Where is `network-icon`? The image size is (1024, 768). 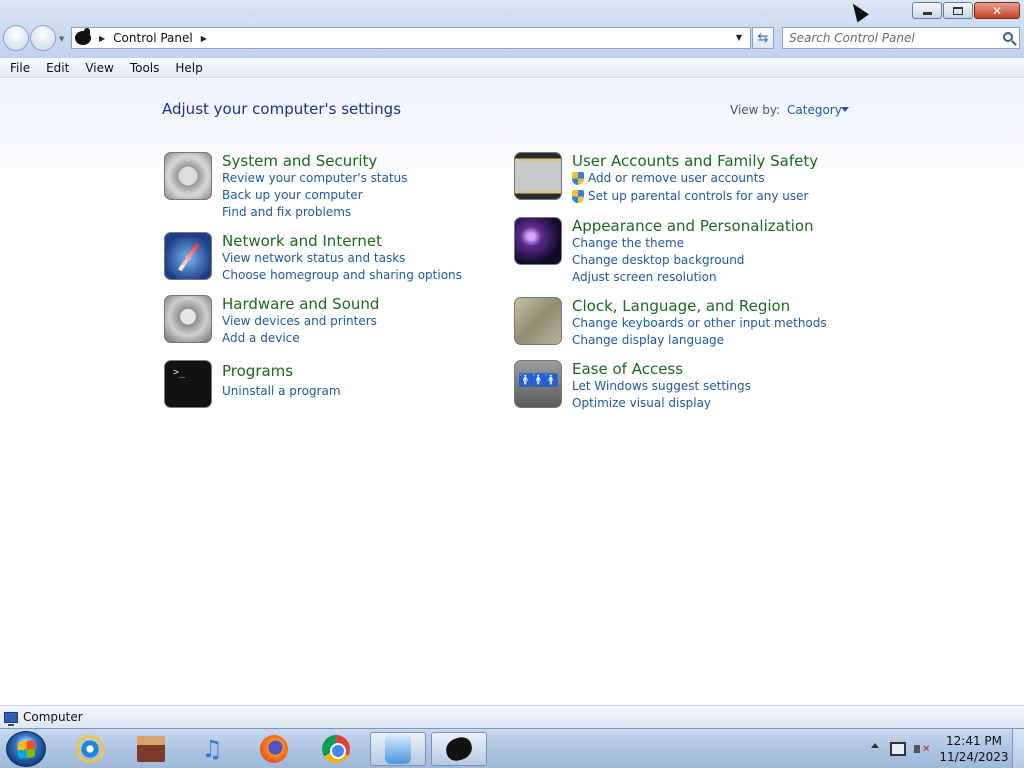 network-icon is located at coordinates (898, 749).